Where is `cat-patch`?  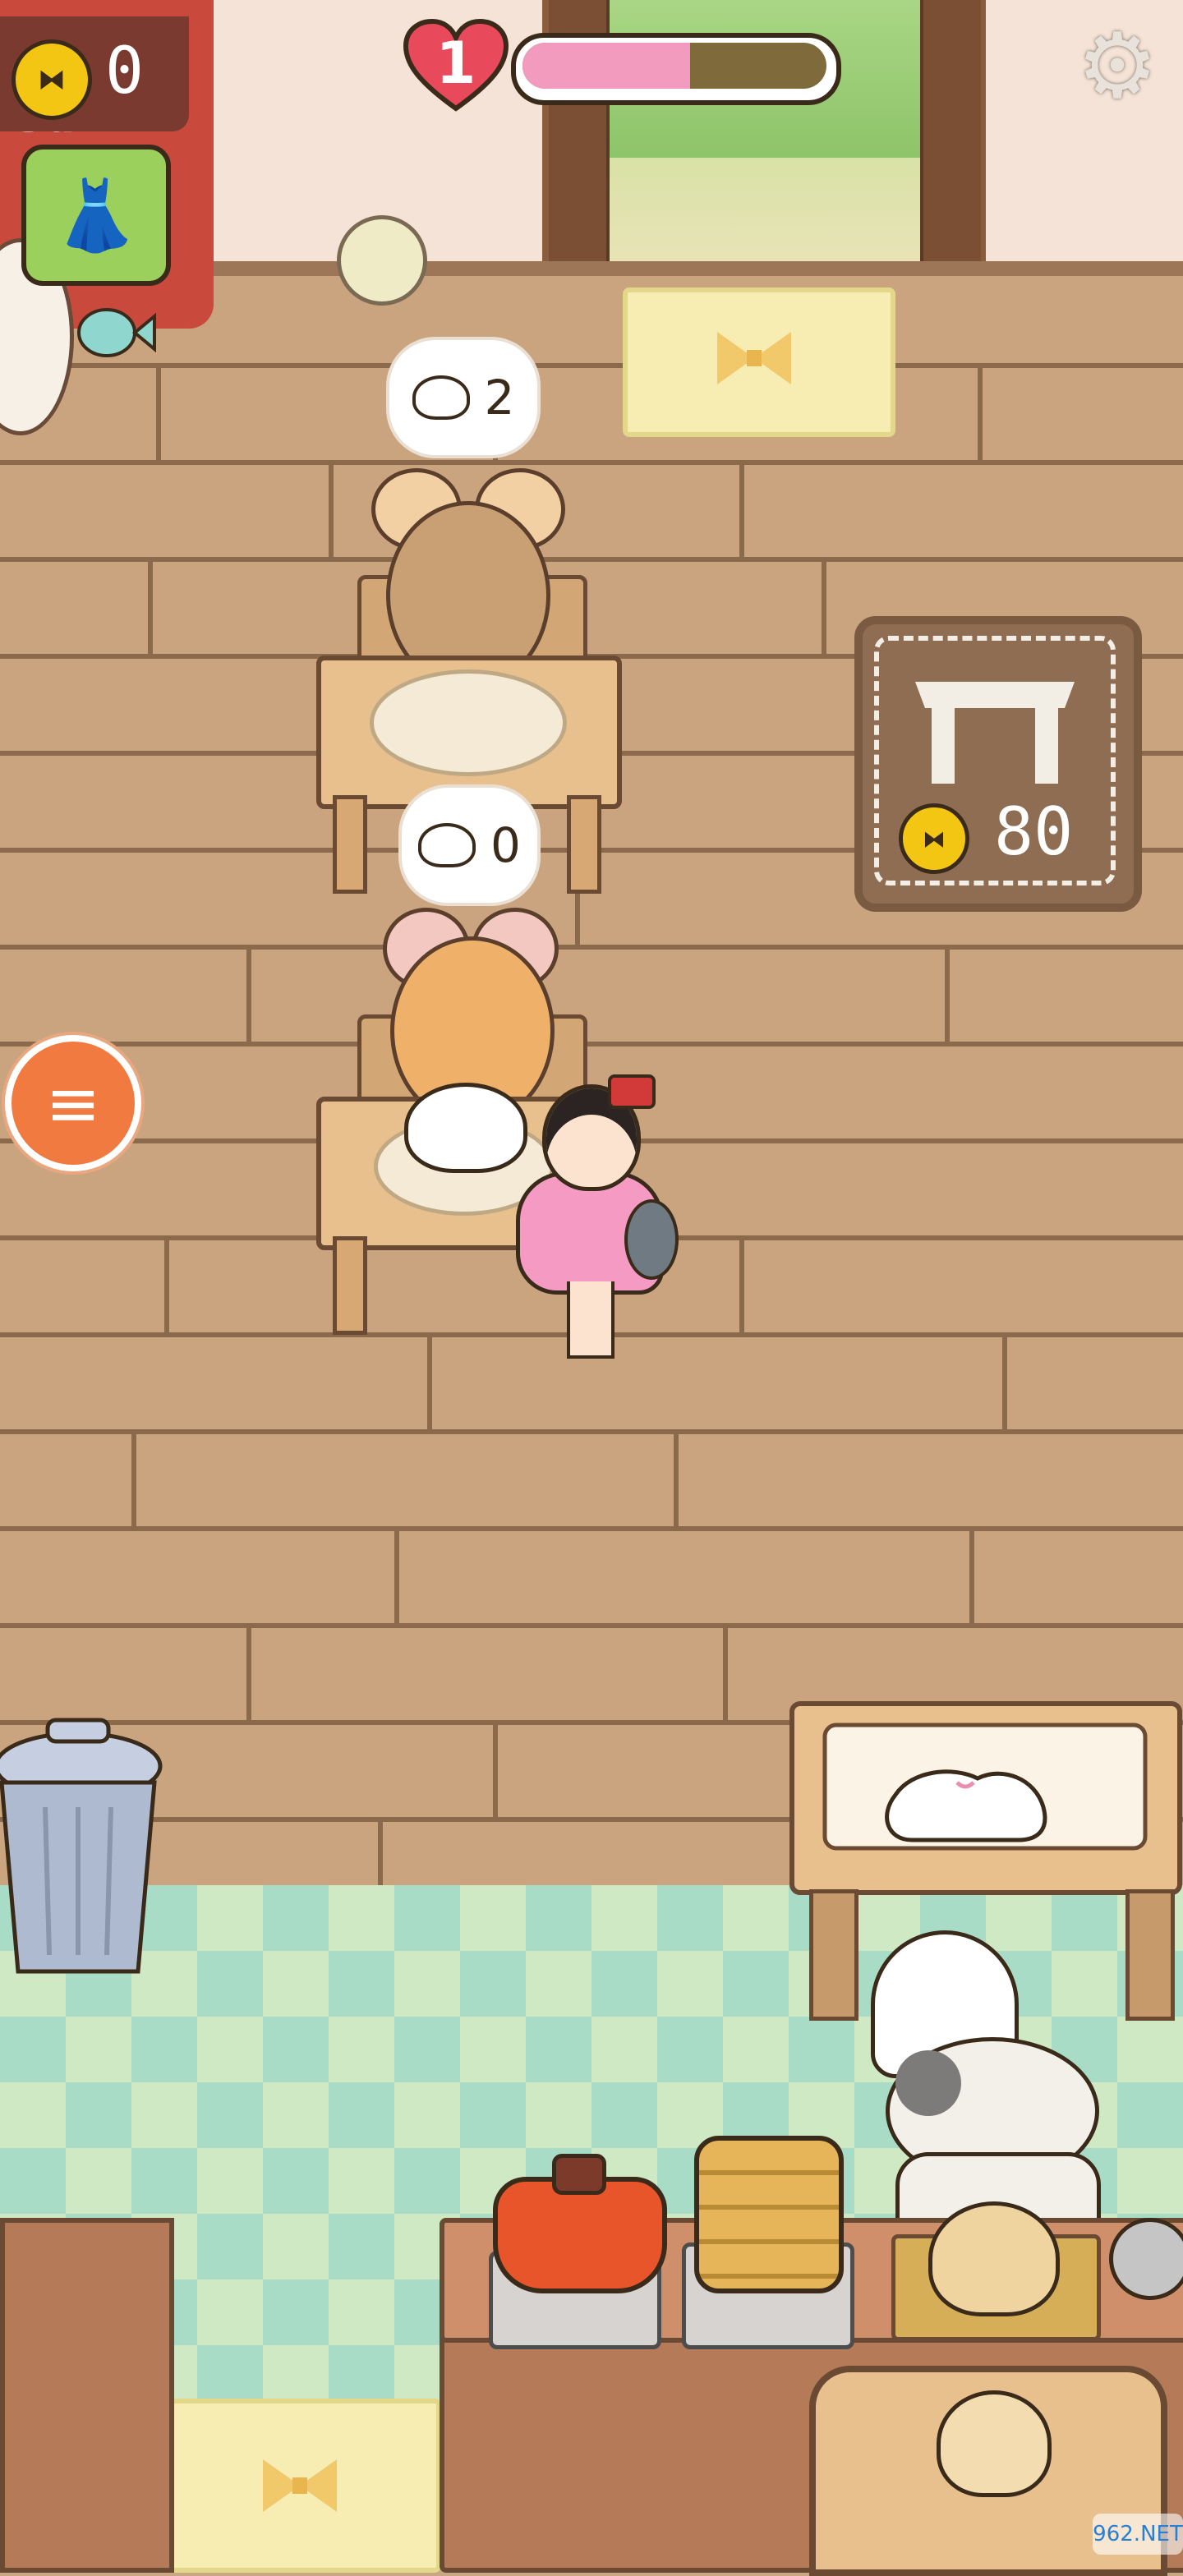
cat-patch is located at coordinates (928, 2083).